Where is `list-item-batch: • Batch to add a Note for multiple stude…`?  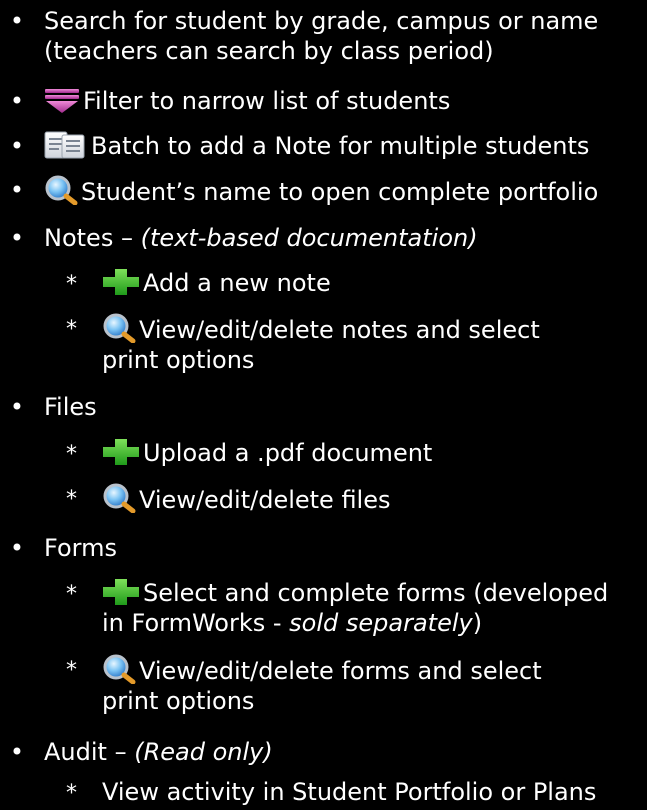 list-item-batch: • Batch to add a Note for multiple stude… is located at coordinates (323, 146).